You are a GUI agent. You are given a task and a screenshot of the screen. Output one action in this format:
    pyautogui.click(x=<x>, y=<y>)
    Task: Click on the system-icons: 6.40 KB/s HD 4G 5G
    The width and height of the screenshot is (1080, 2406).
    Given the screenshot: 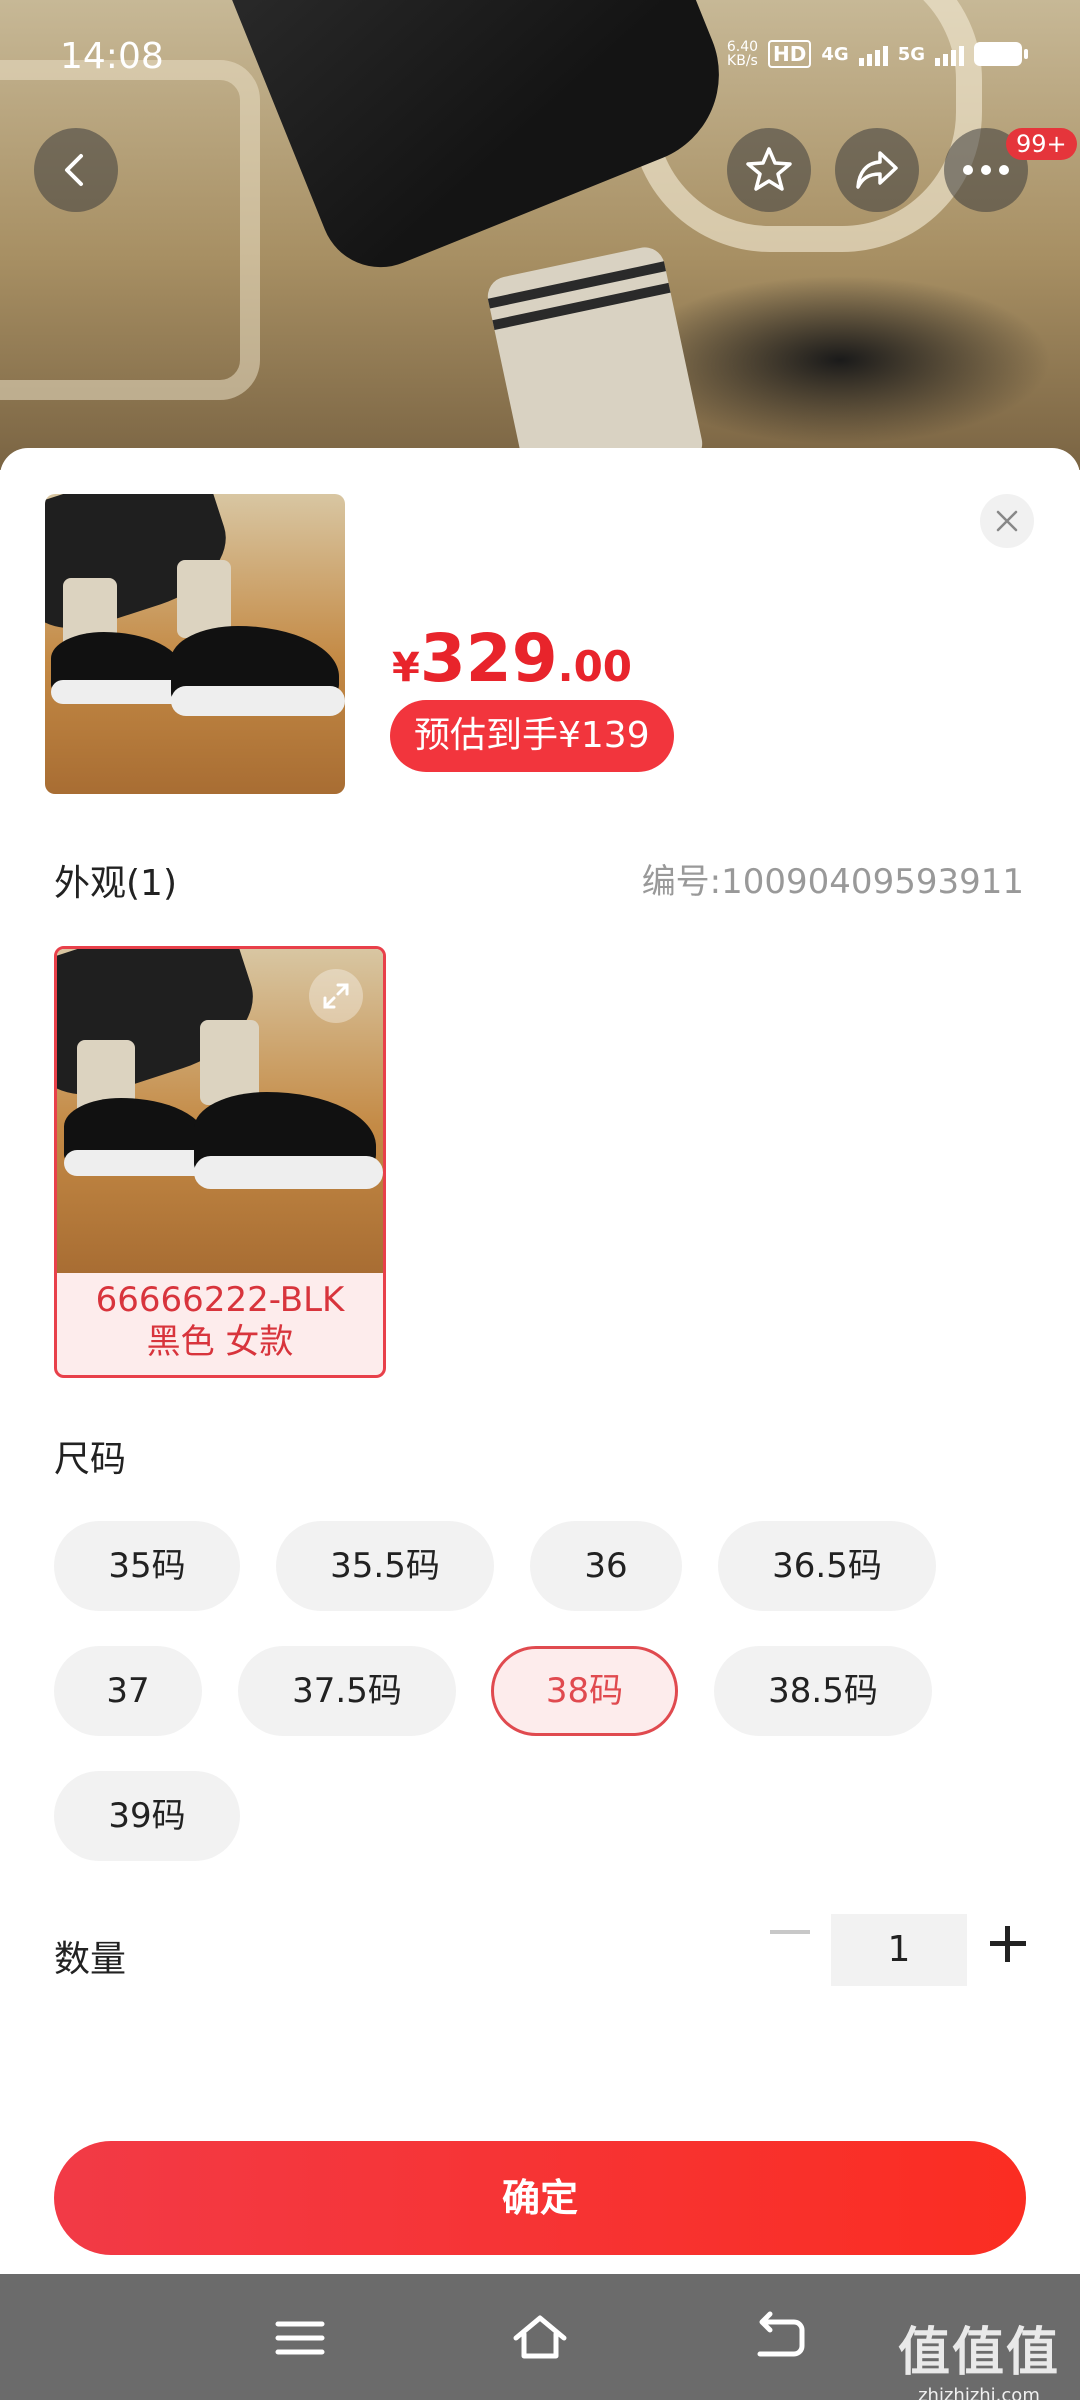 What is the action you would take?
    pyautogui.click(x=877, y=54)
    